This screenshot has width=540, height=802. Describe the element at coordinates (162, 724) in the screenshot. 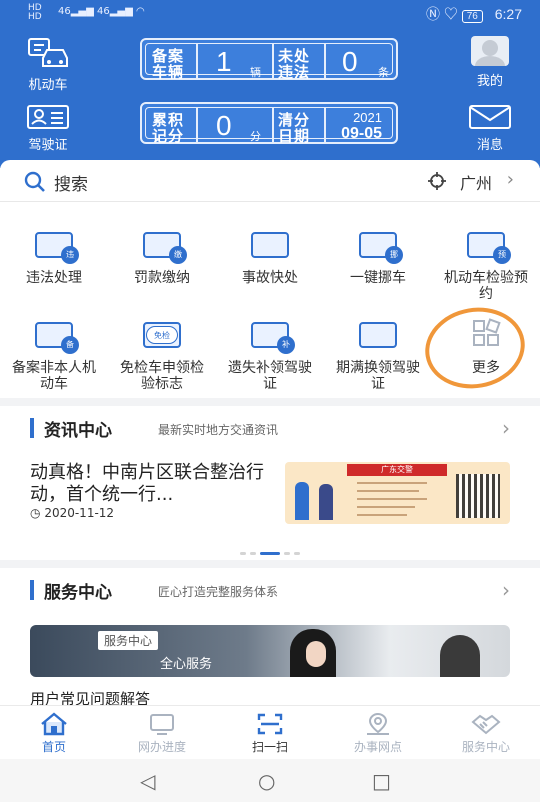

I see `monitor-icon` at that location.